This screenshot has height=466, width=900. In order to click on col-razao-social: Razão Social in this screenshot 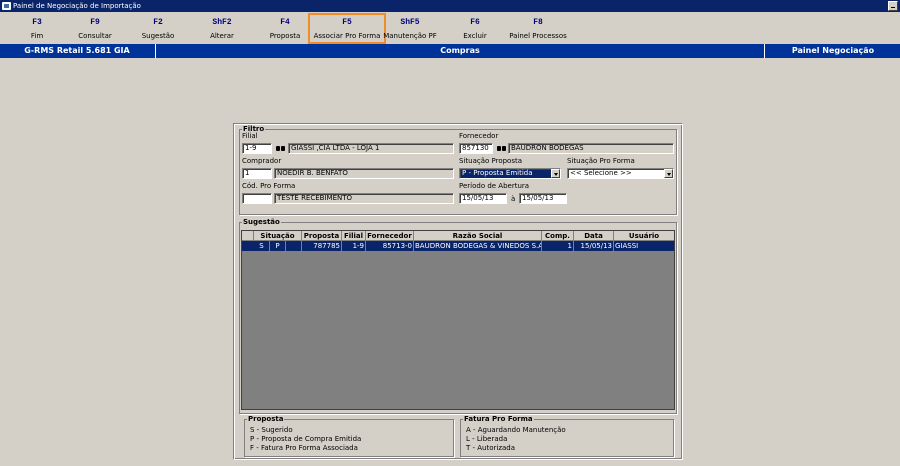, I will do `click(478, 236)`.